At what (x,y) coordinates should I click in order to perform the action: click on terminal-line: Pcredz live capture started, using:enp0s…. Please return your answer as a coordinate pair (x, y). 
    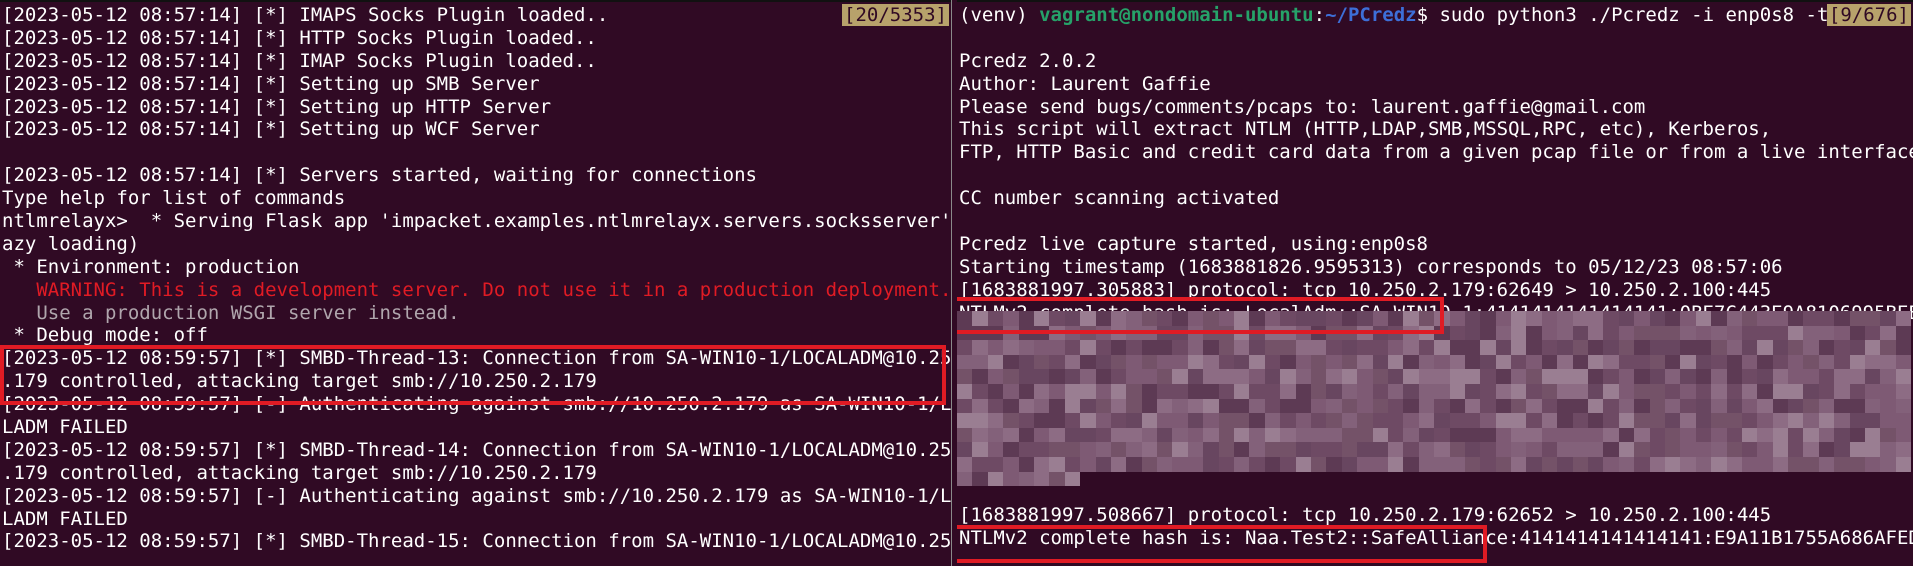
    Looking at the image, I should click on (1193, 243).